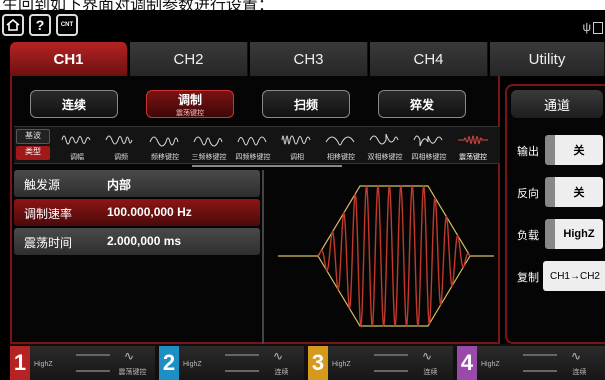  Describe the element at coordinates (165, 146) in the screenshot. I see `mod-type-fsk: 频移键控` at that location.